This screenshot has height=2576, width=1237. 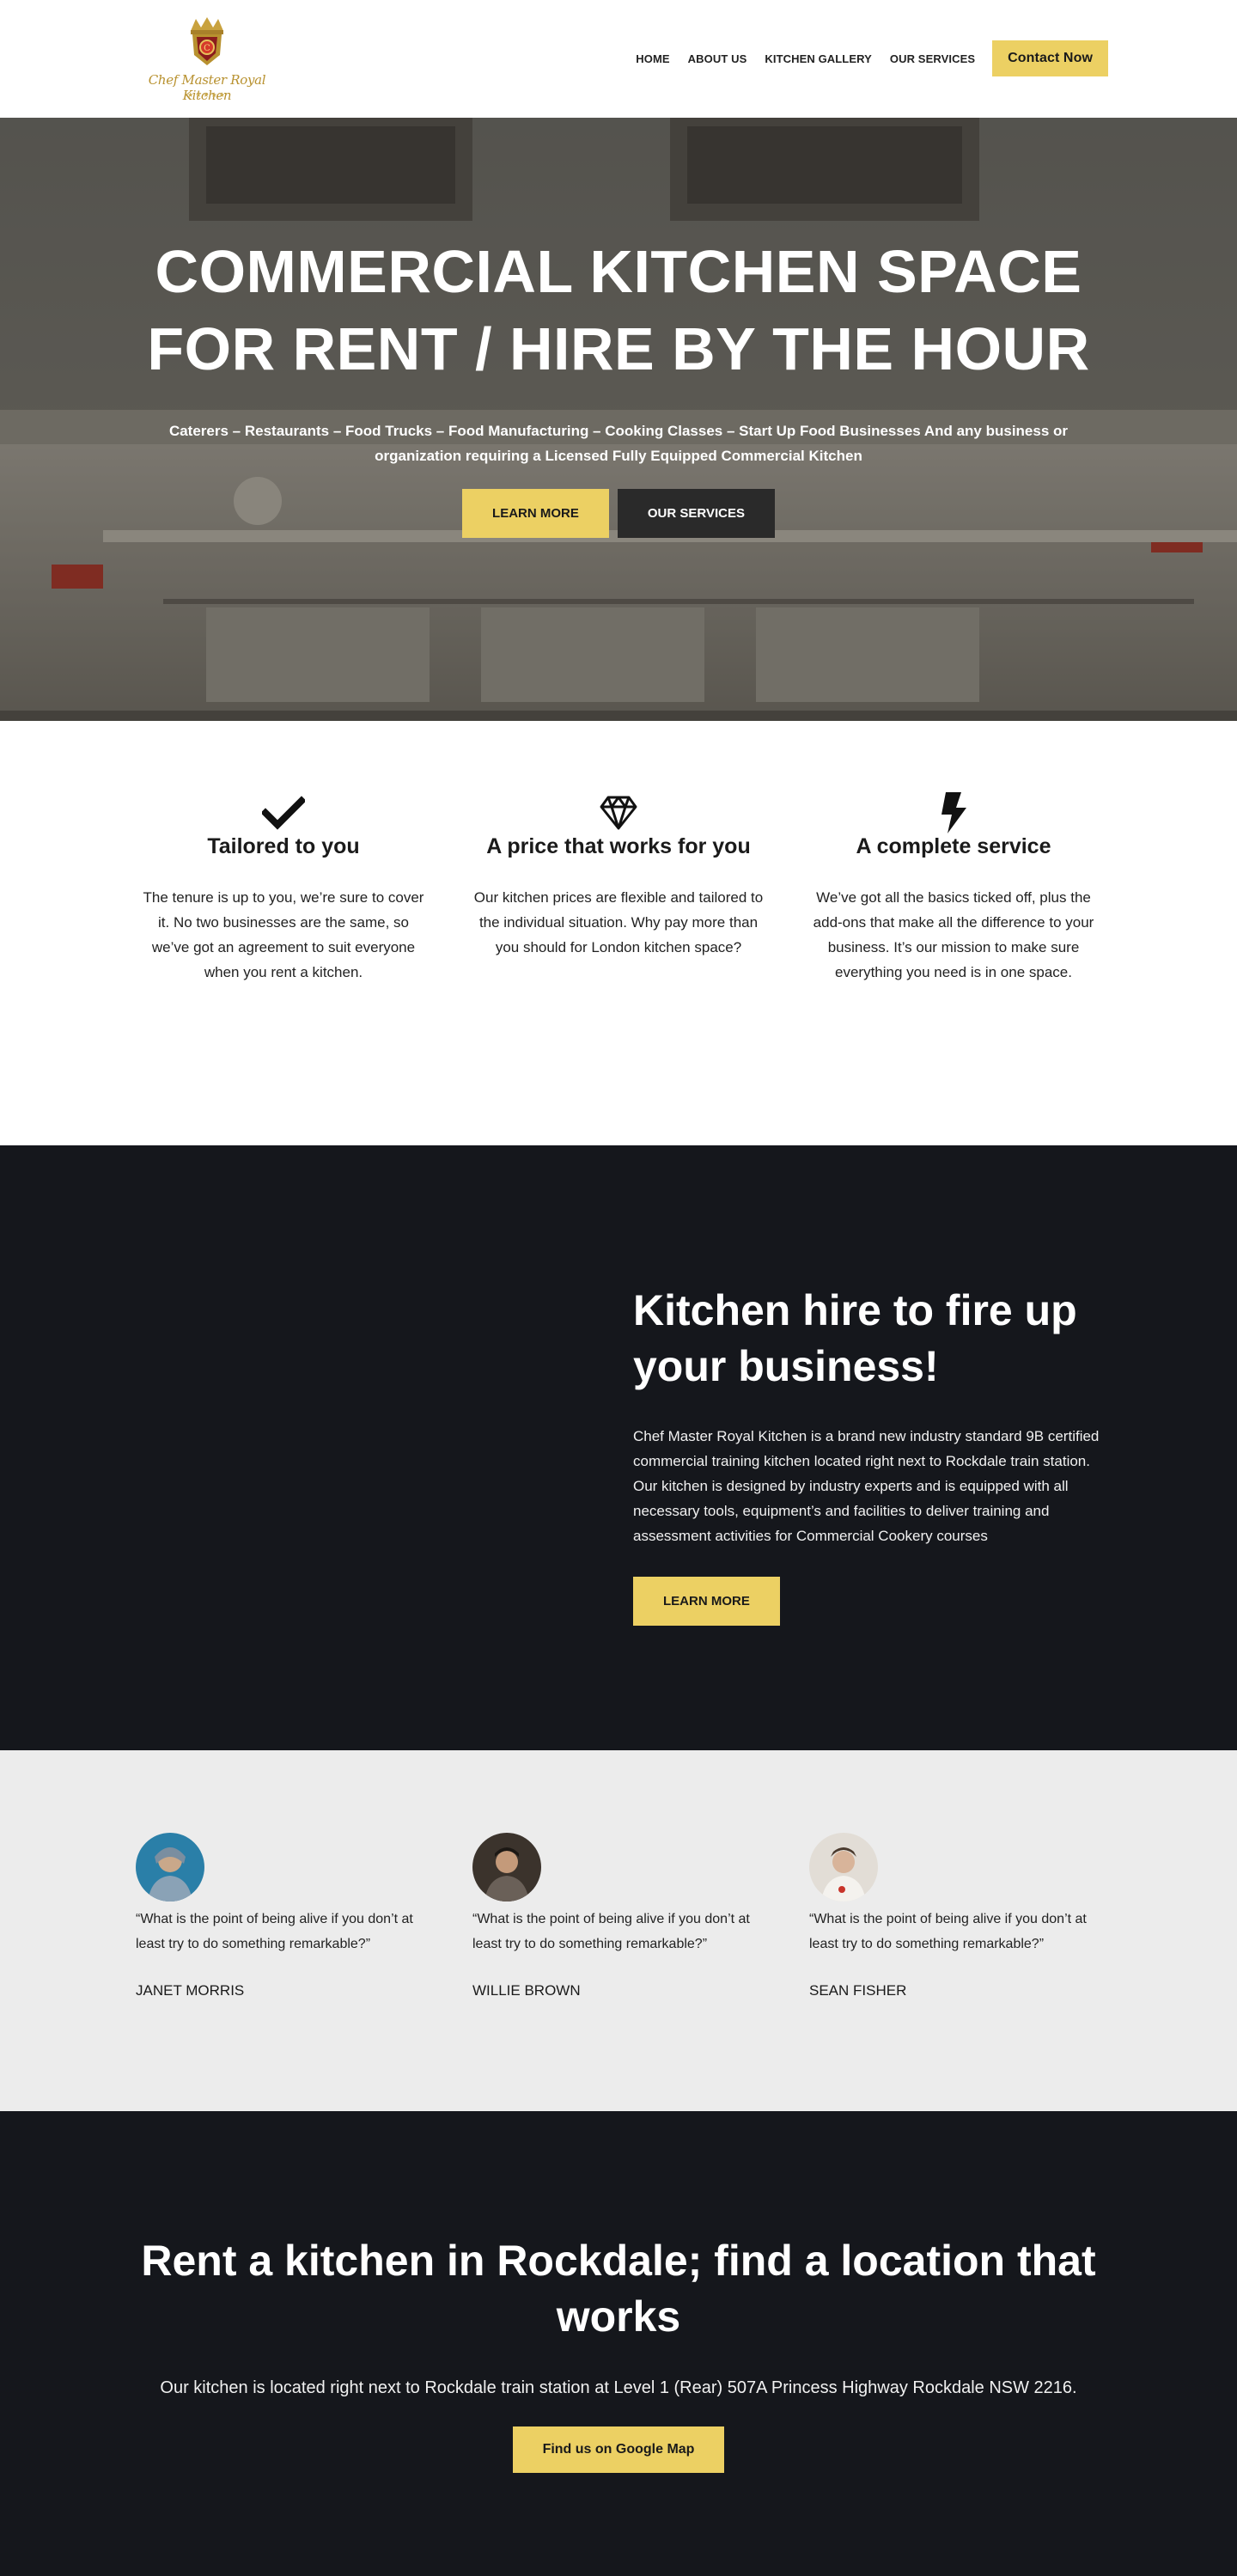 What do you see at coordinates (652, 58) in the screenshot?
I see `nav-home: HOME` at bounding box center [652, 58].